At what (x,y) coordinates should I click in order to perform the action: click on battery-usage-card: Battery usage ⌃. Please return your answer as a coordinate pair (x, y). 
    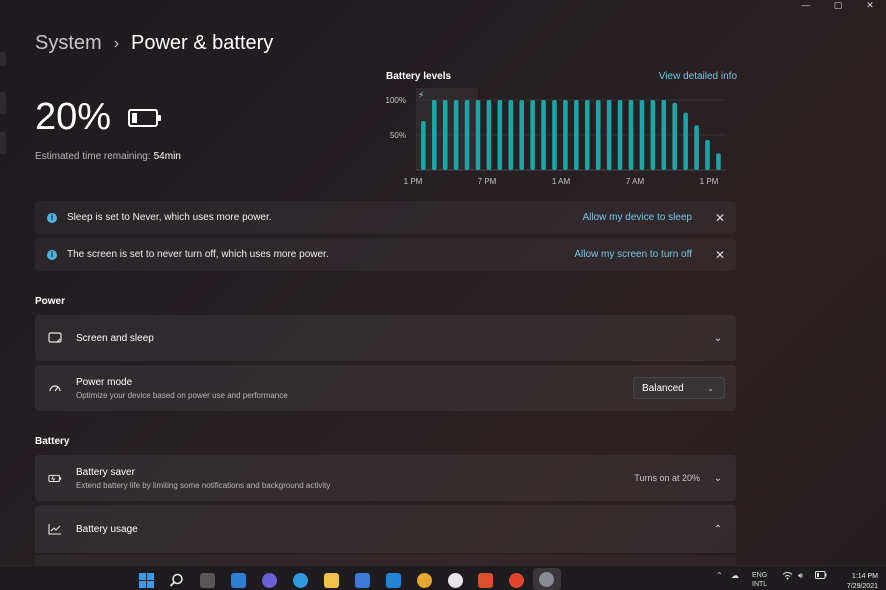
    Looking at the image, I should click on (385, 529).